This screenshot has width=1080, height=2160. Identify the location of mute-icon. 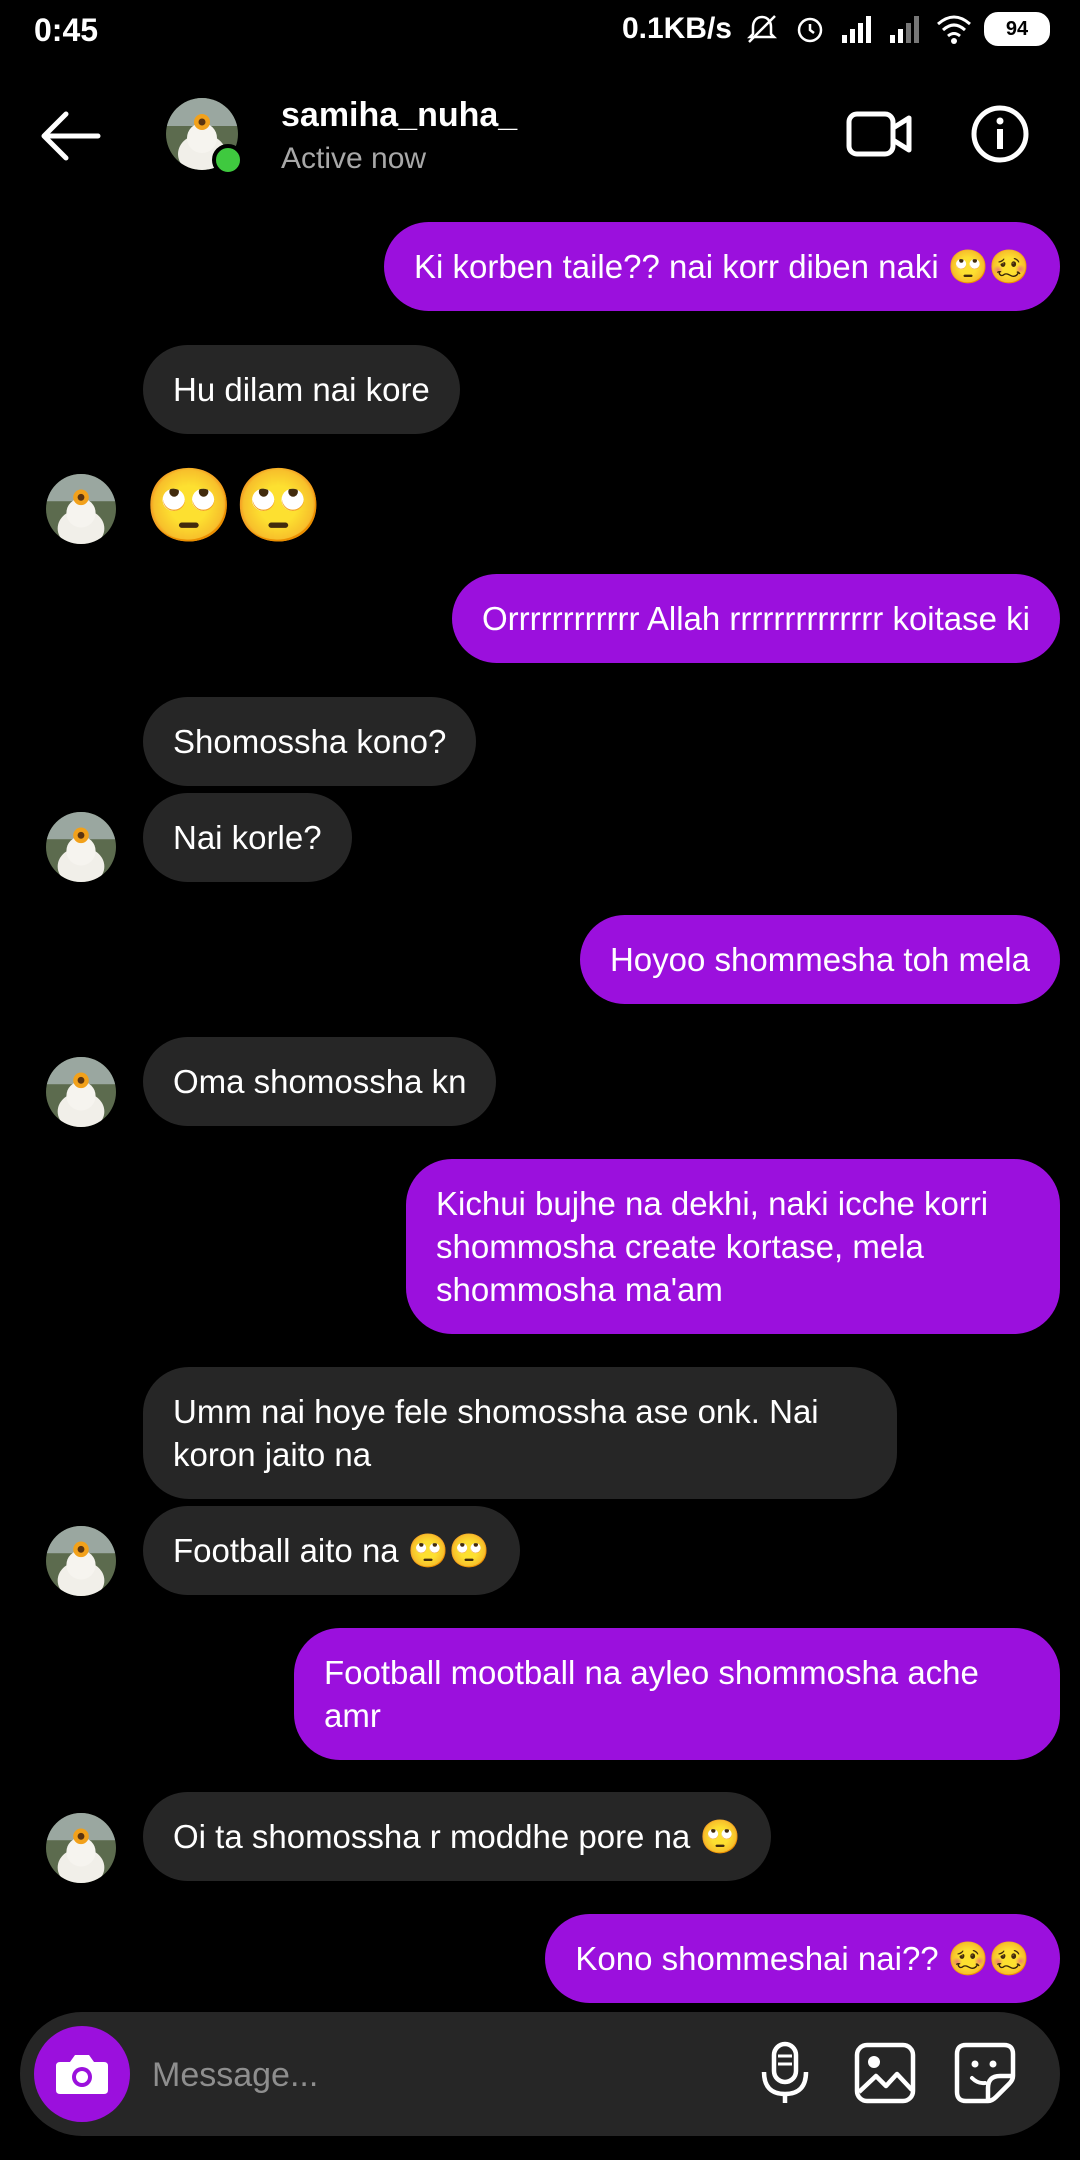
(762, 29).